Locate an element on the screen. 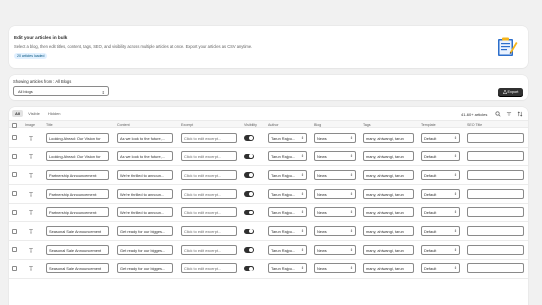  column-header-visibility: Visibility is located at coordinates (250, 125).